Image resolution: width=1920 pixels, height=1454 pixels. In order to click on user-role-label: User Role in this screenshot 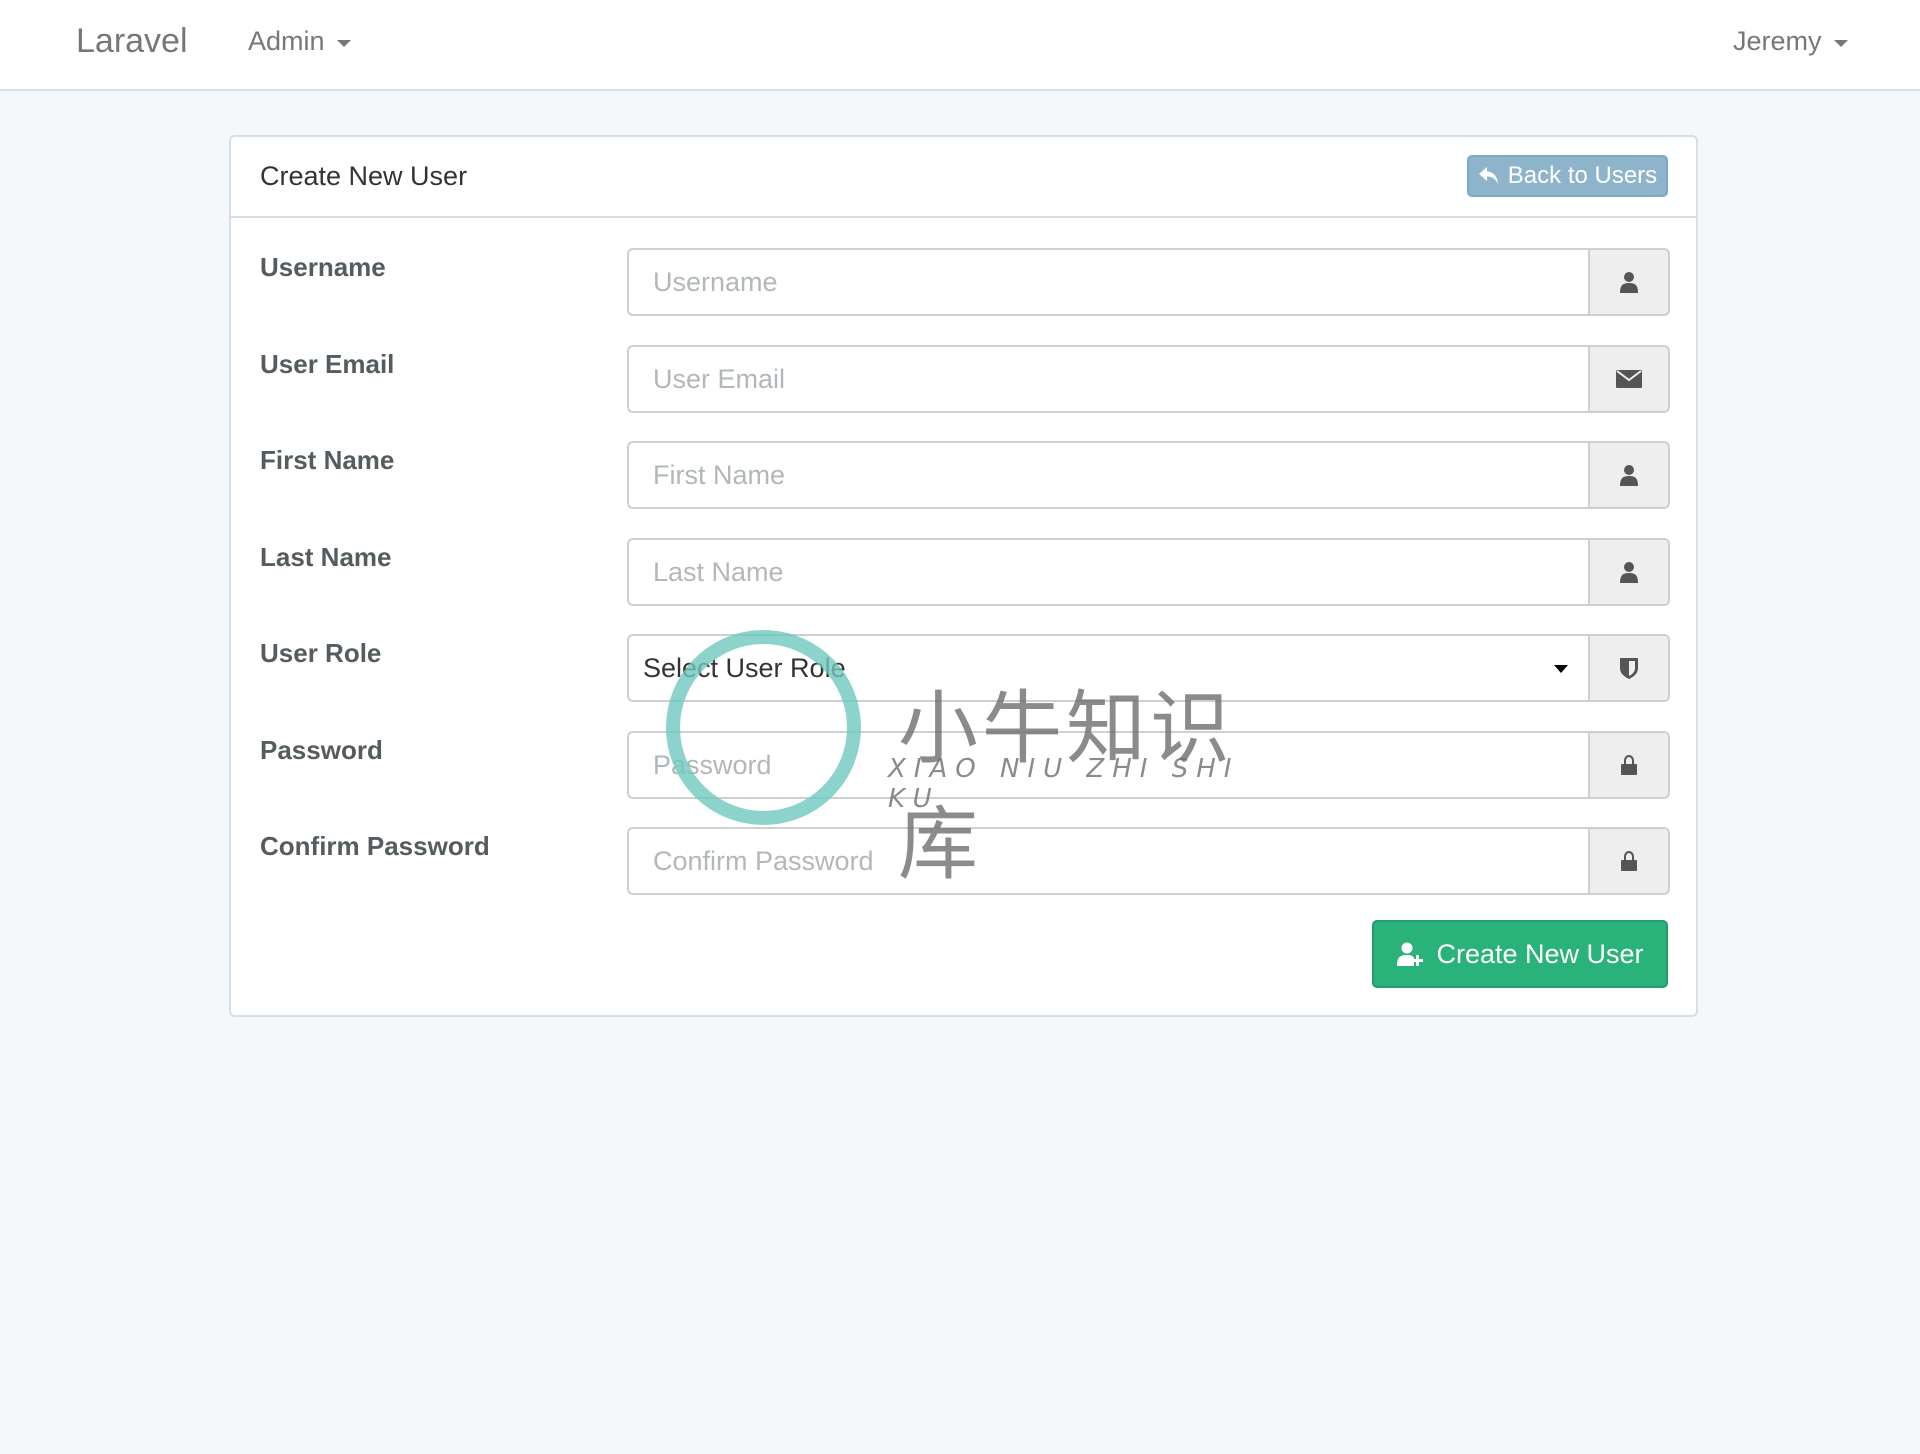, I will do `click(321, 653)`.